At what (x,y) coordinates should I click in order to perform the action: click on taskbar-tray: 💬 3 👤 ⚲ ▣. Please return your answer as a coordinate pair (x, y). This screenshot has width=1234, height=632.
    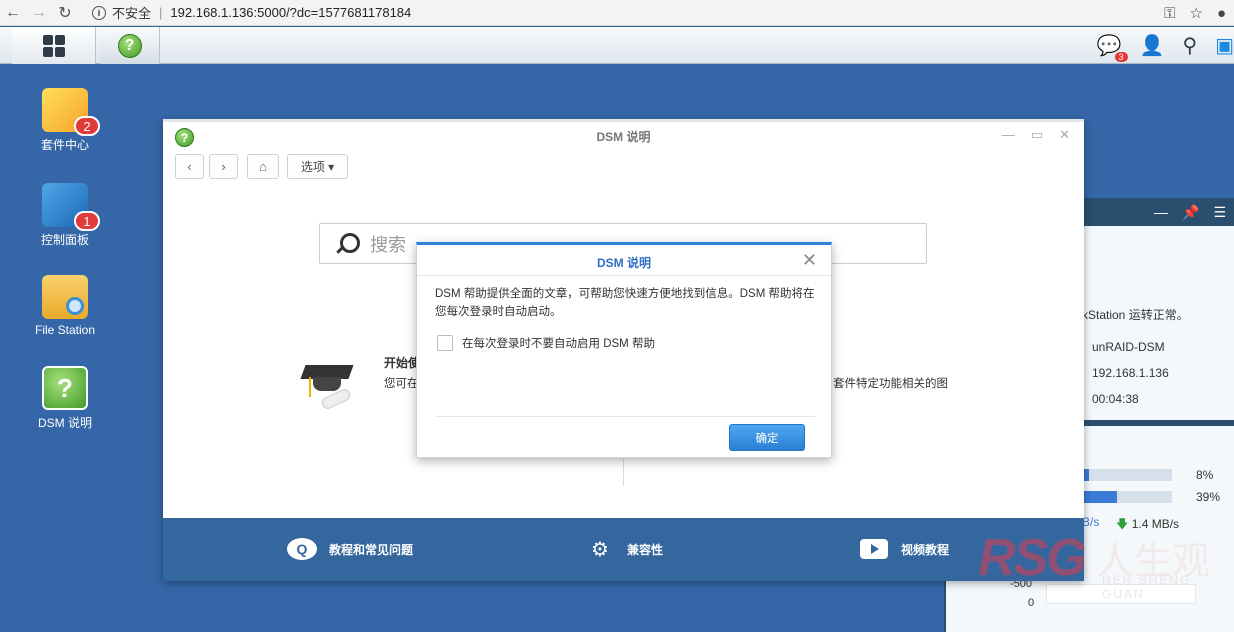
    Looking at the image, I should click on (1165, 45).